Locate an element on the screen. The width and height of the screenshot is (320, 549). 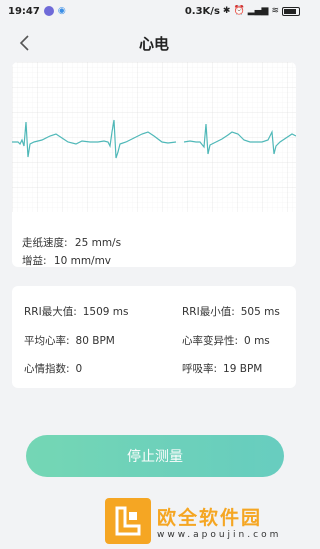
ecg-info: 走纸速度: 25 mm/s 增益: 10 mm/mv is located at coordinates (71, 252).